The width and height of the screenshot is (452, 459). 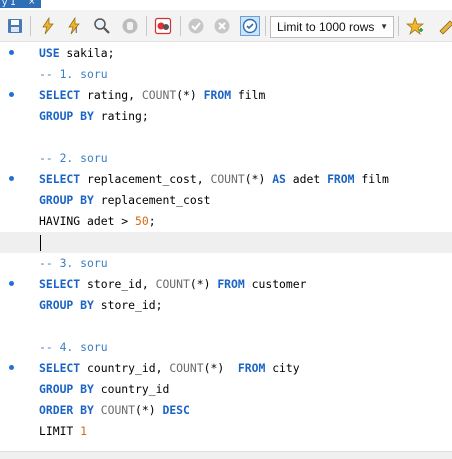 What do you see at coordinates (87, 53) in the screenshot?
I see `code-token: sakila;` at bounding box center [87, 53].